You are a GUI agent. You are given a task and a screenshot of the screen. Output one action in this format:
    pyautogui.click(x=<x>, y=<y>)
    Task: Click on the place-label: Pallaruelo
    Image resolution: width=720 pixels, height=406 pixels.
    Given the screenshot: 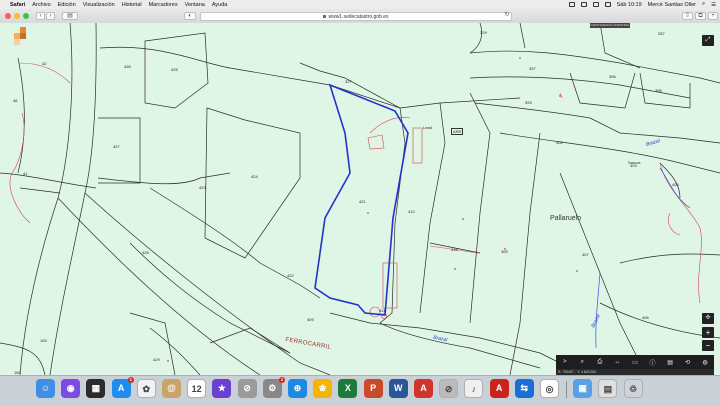 What is the action you would take?
    pyautogui.click(x=566, y=218)
    